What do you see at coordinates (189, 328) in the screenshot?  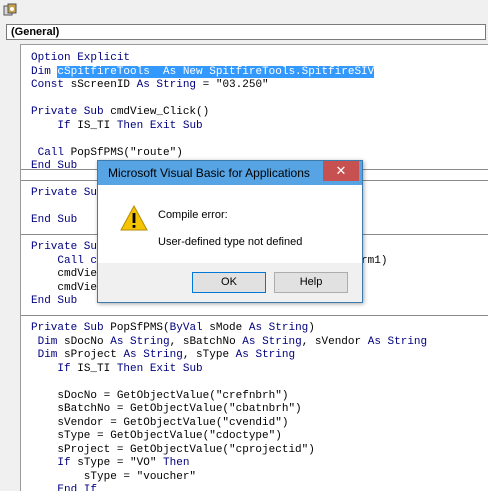 I see `code-keyword: ByVal` at bounding box center [189, 328].